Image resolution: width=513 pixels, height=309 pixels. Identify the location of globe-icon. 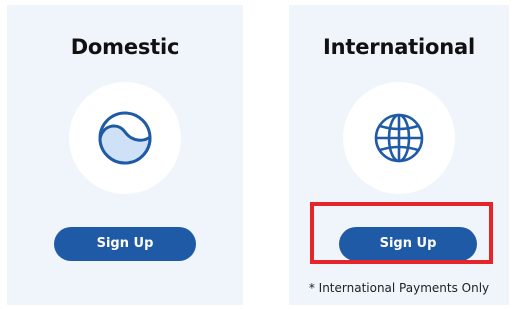
(399, 138).